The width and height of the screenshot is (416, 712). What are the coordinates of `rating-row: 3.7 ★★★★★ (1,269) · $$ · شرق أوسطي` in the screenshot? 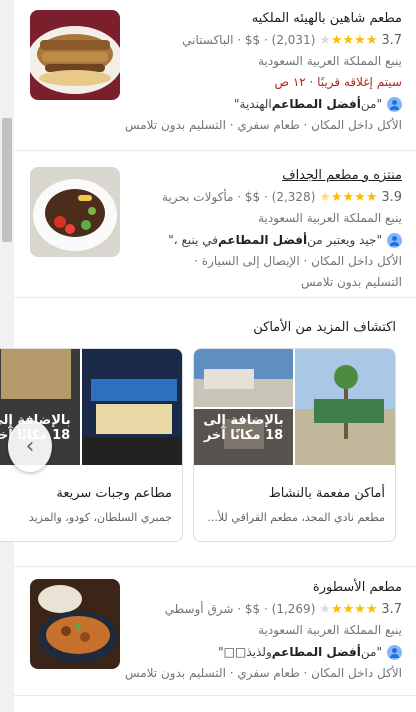 It's located at (283, 609).